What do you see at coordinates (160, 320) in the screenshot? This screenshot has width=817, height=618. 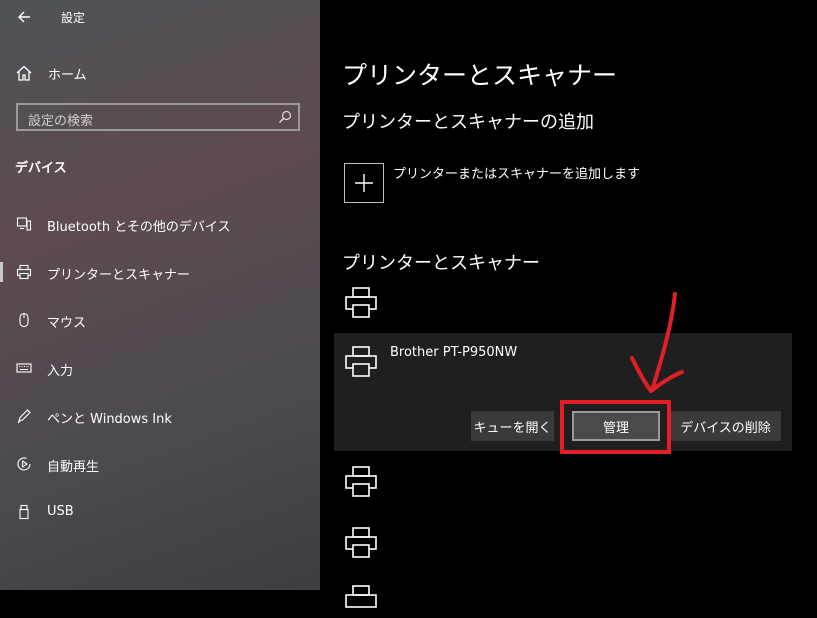 I see `sidebar-item-mouse: マウス` at bounding box center [160, 320].